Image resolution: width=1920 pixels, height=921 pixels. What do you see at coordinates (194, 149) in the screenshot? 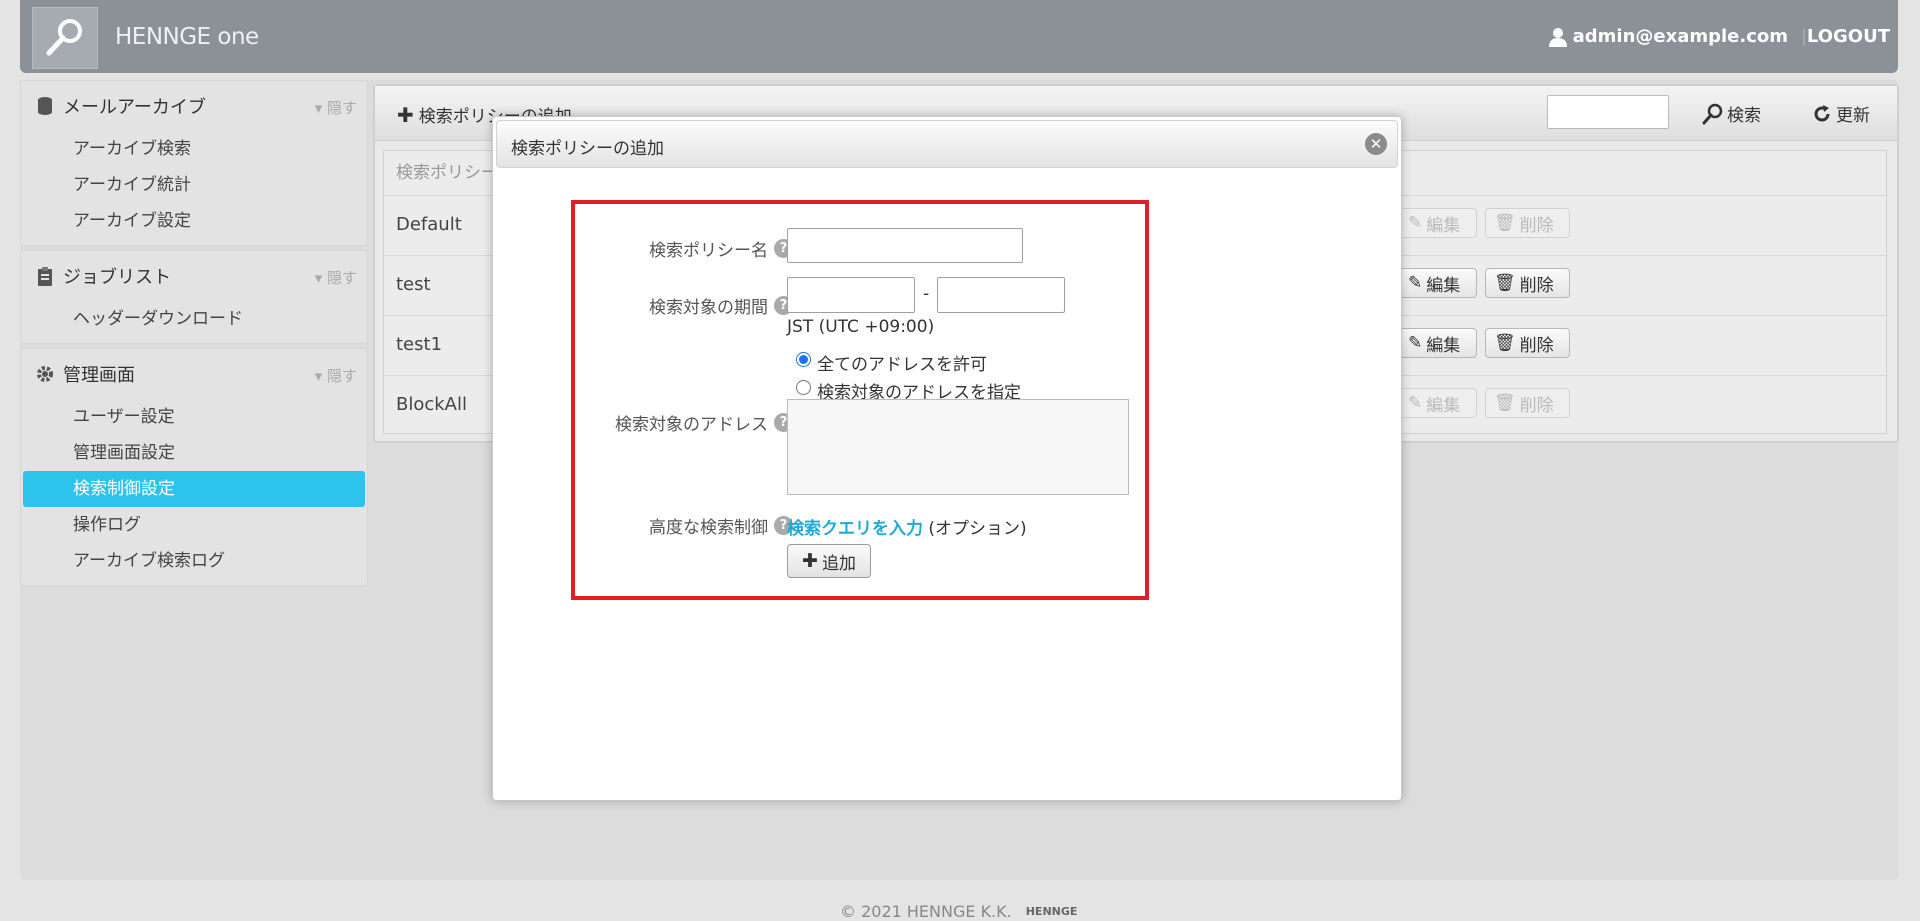
I see `sidebar-item-archive-search: アーカイブ検索` at bounding box center [194, 149].